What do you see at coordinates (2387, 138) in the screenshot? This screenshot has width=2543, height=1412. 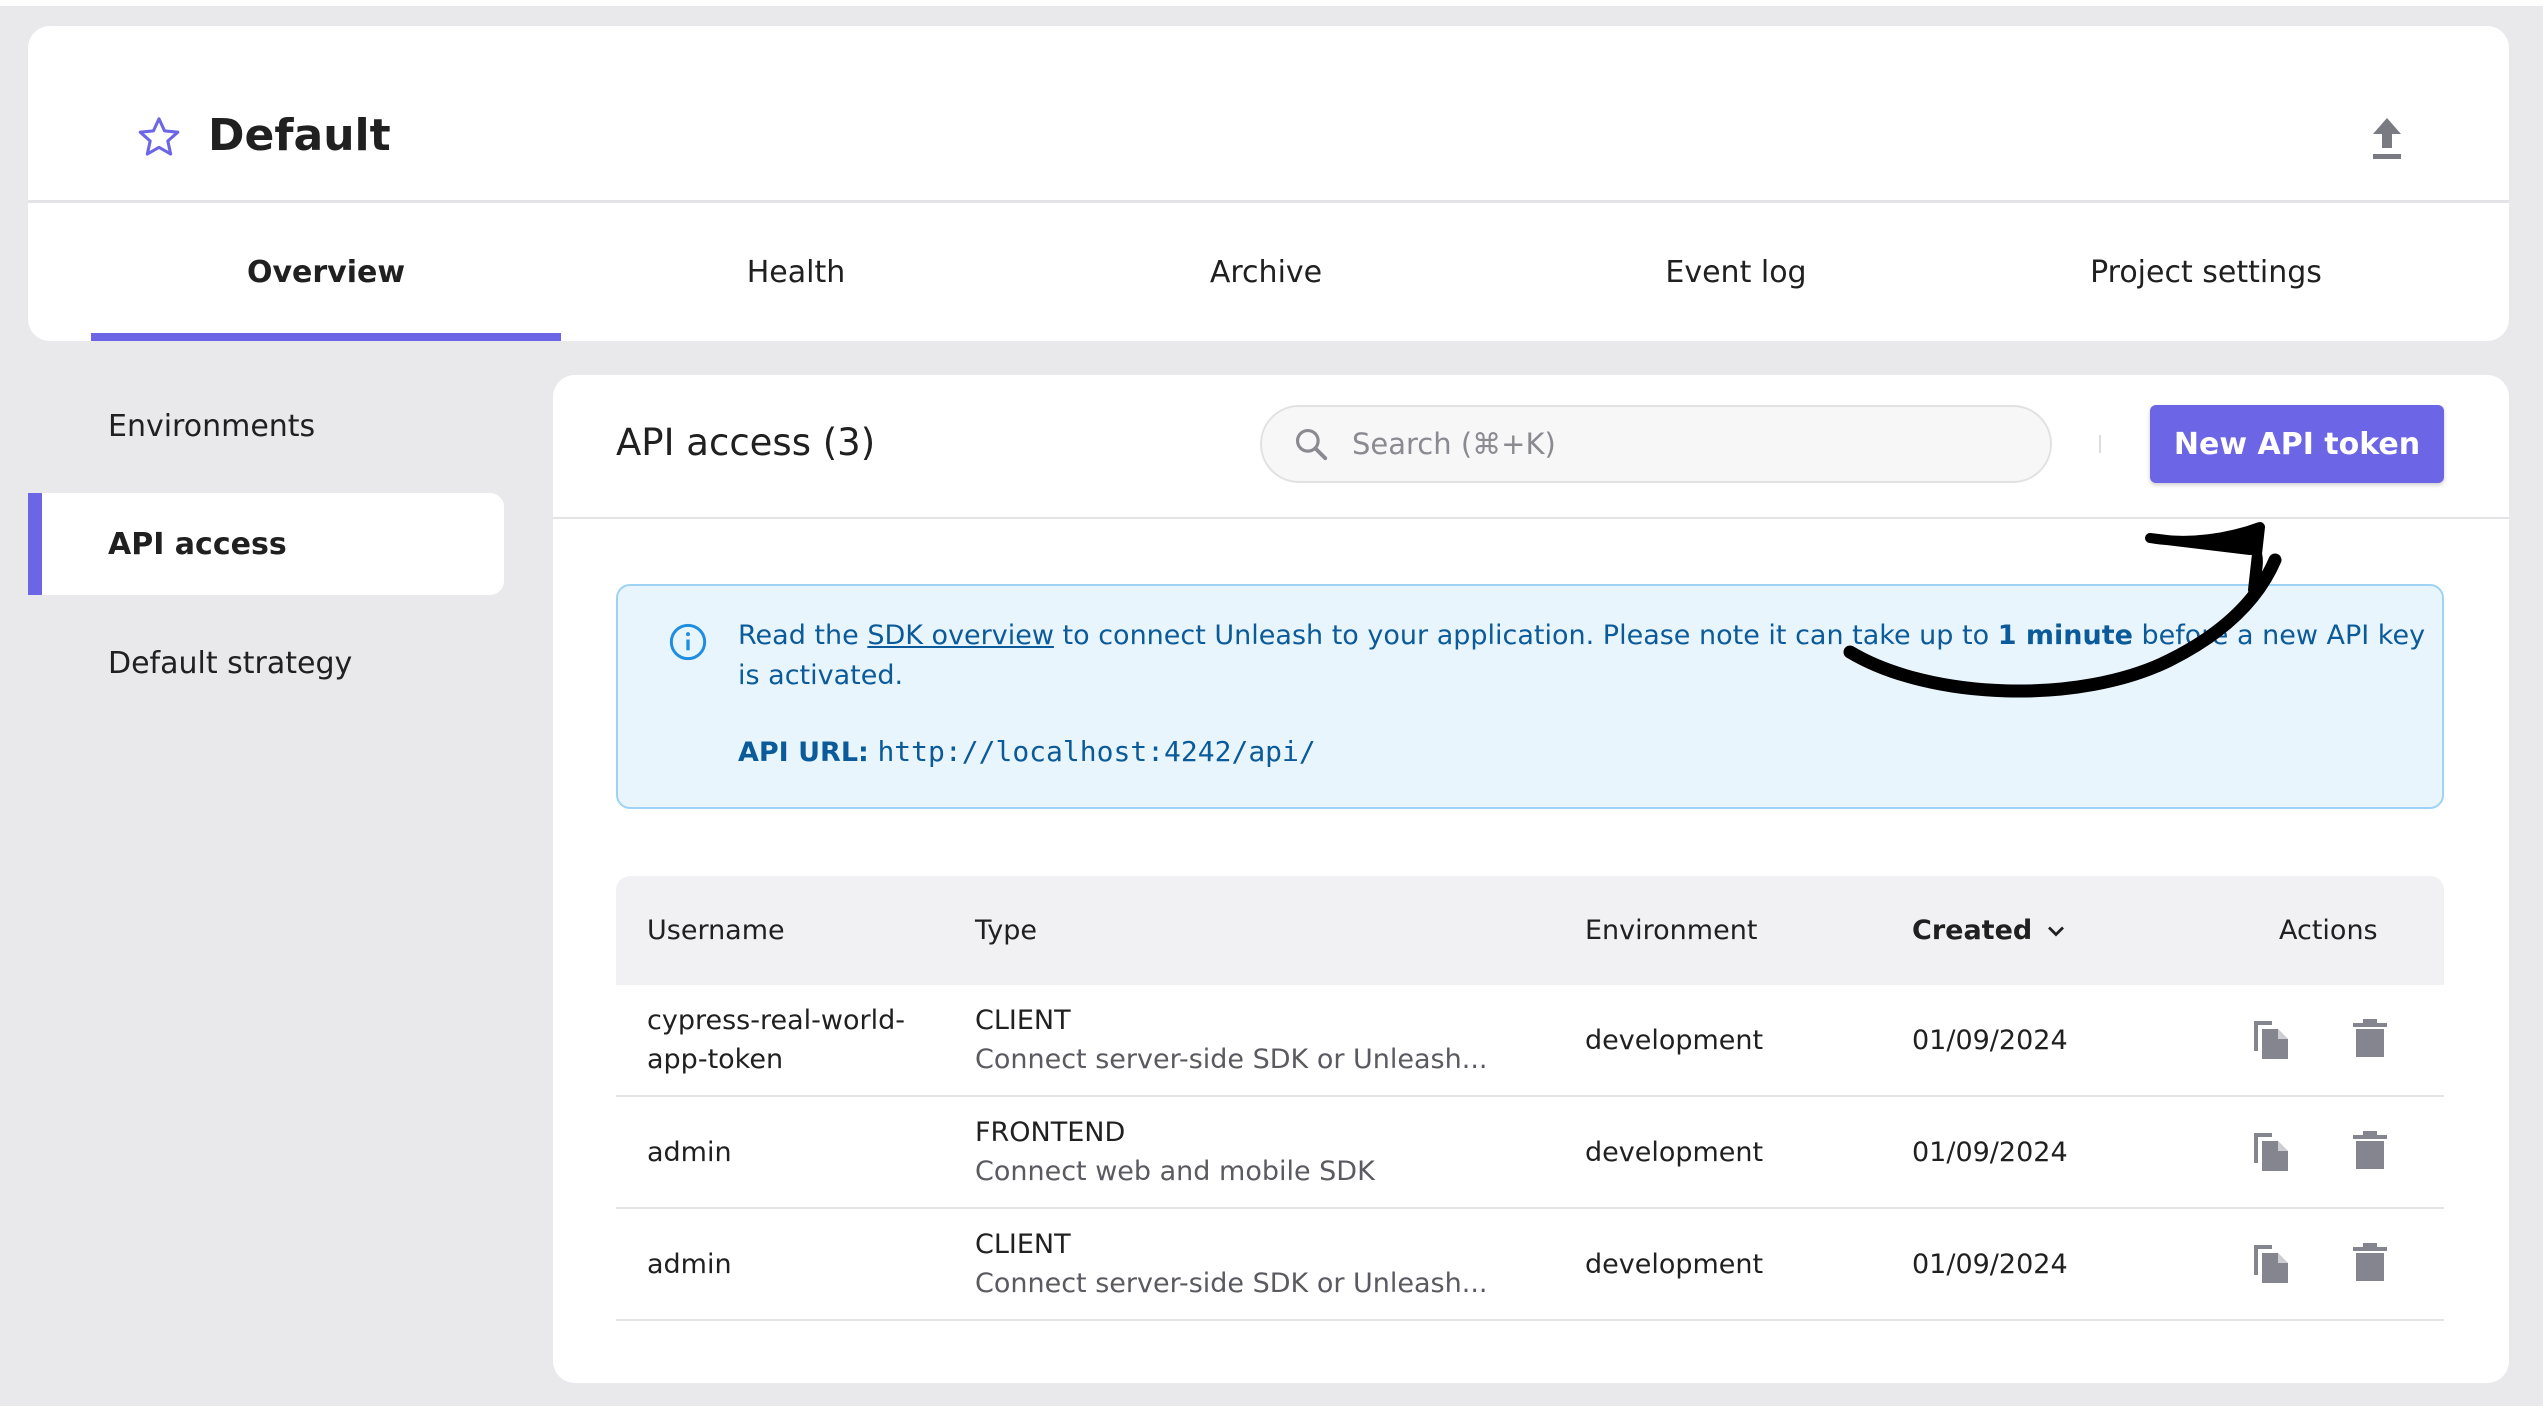 I see `upload-icon` at bounding box center [2387, 138].